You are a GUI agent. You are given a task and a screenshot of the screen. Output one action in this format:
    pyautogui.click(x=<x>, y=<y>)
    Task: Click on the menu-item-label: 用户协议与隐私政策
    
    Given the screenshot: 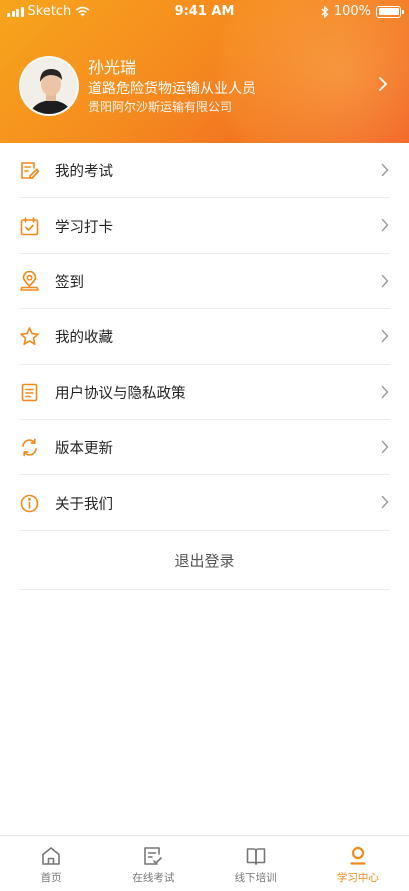 What is the action you would take?
    pyautogui.click(x=120, y=393)
    